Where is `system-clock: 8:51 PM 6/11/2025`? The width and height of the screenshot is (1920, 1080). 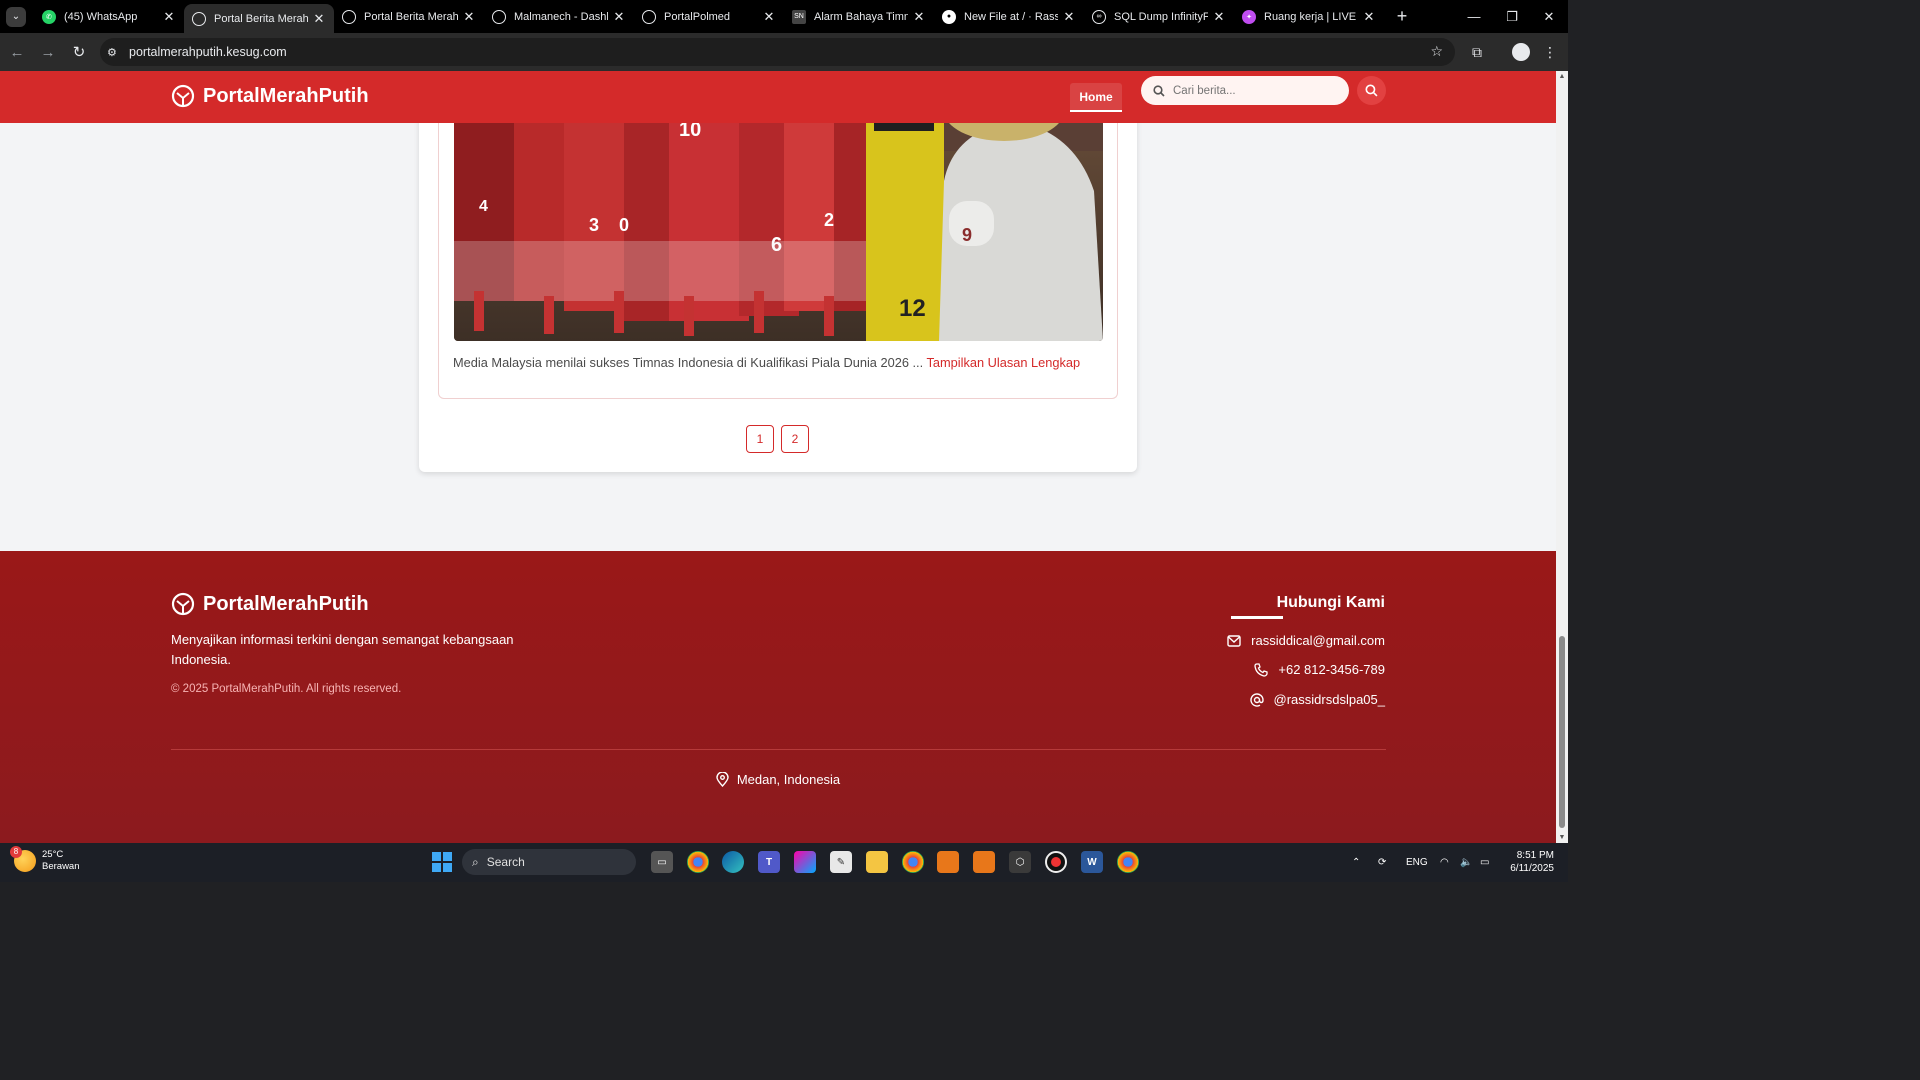 system-clock: 8:51 PM 6/11/2025 is located at coordinates (1532, 862).